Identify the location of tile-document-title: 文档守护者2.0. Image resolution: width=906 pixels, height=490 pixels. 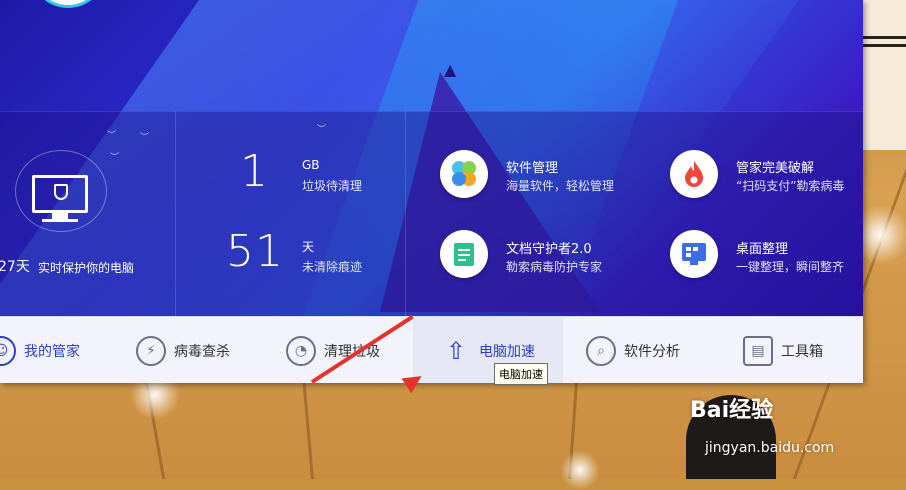
(549, 247).